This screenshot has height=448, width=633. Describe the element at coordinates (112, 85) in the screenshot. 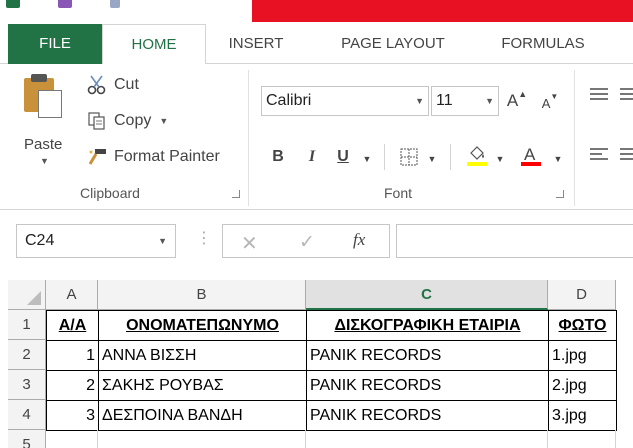

I see `cut-button: Cut` at that location.